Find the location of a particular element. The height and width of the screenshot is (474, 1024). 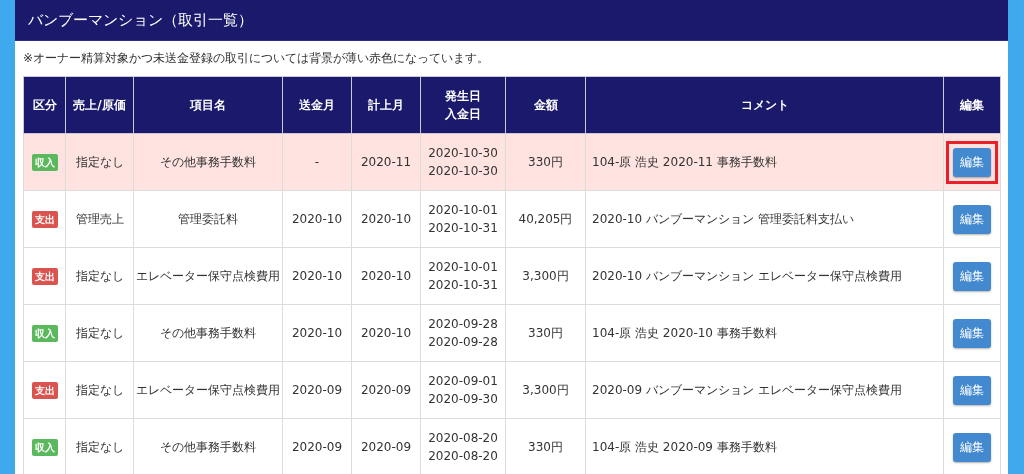

column-header: 金額 is located at coordinates (545, 105).